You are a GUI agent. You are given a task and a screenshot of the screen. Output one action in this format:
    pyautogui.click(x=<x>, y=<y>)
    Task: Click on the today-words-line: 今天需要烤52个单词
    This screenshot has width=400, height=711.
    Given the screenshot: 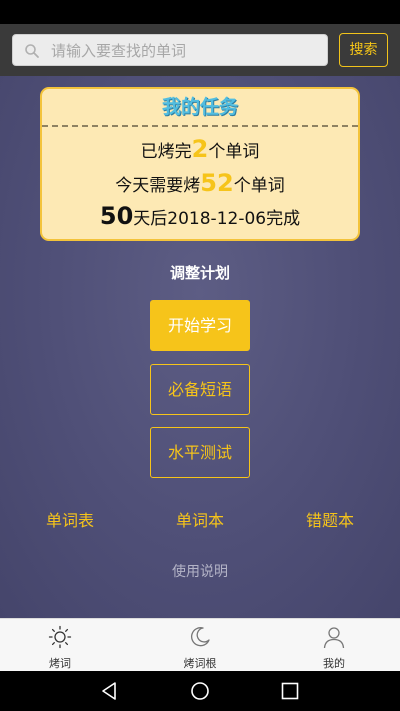 What is the action you would take?
    pyautogui.click(x=200, y=183)
    